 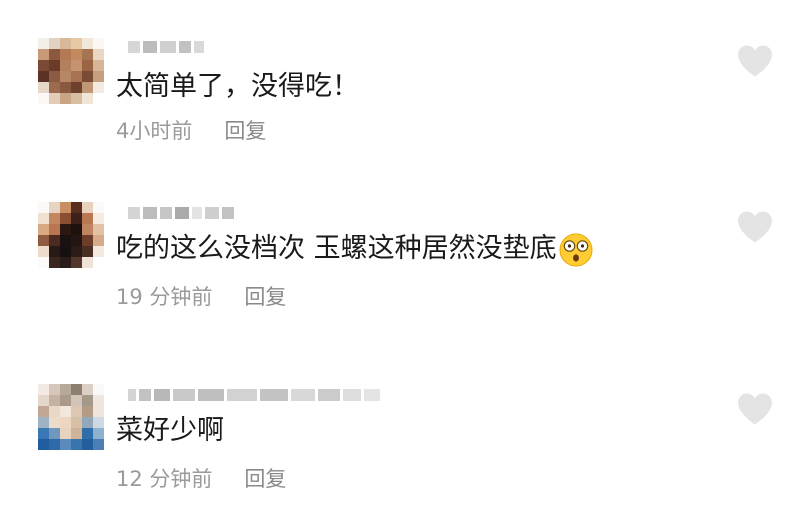 What do you see at coordinates (154, 131) in the screenshot?
I see `comment-time: 4小时前` at bounding box center [154, 131].